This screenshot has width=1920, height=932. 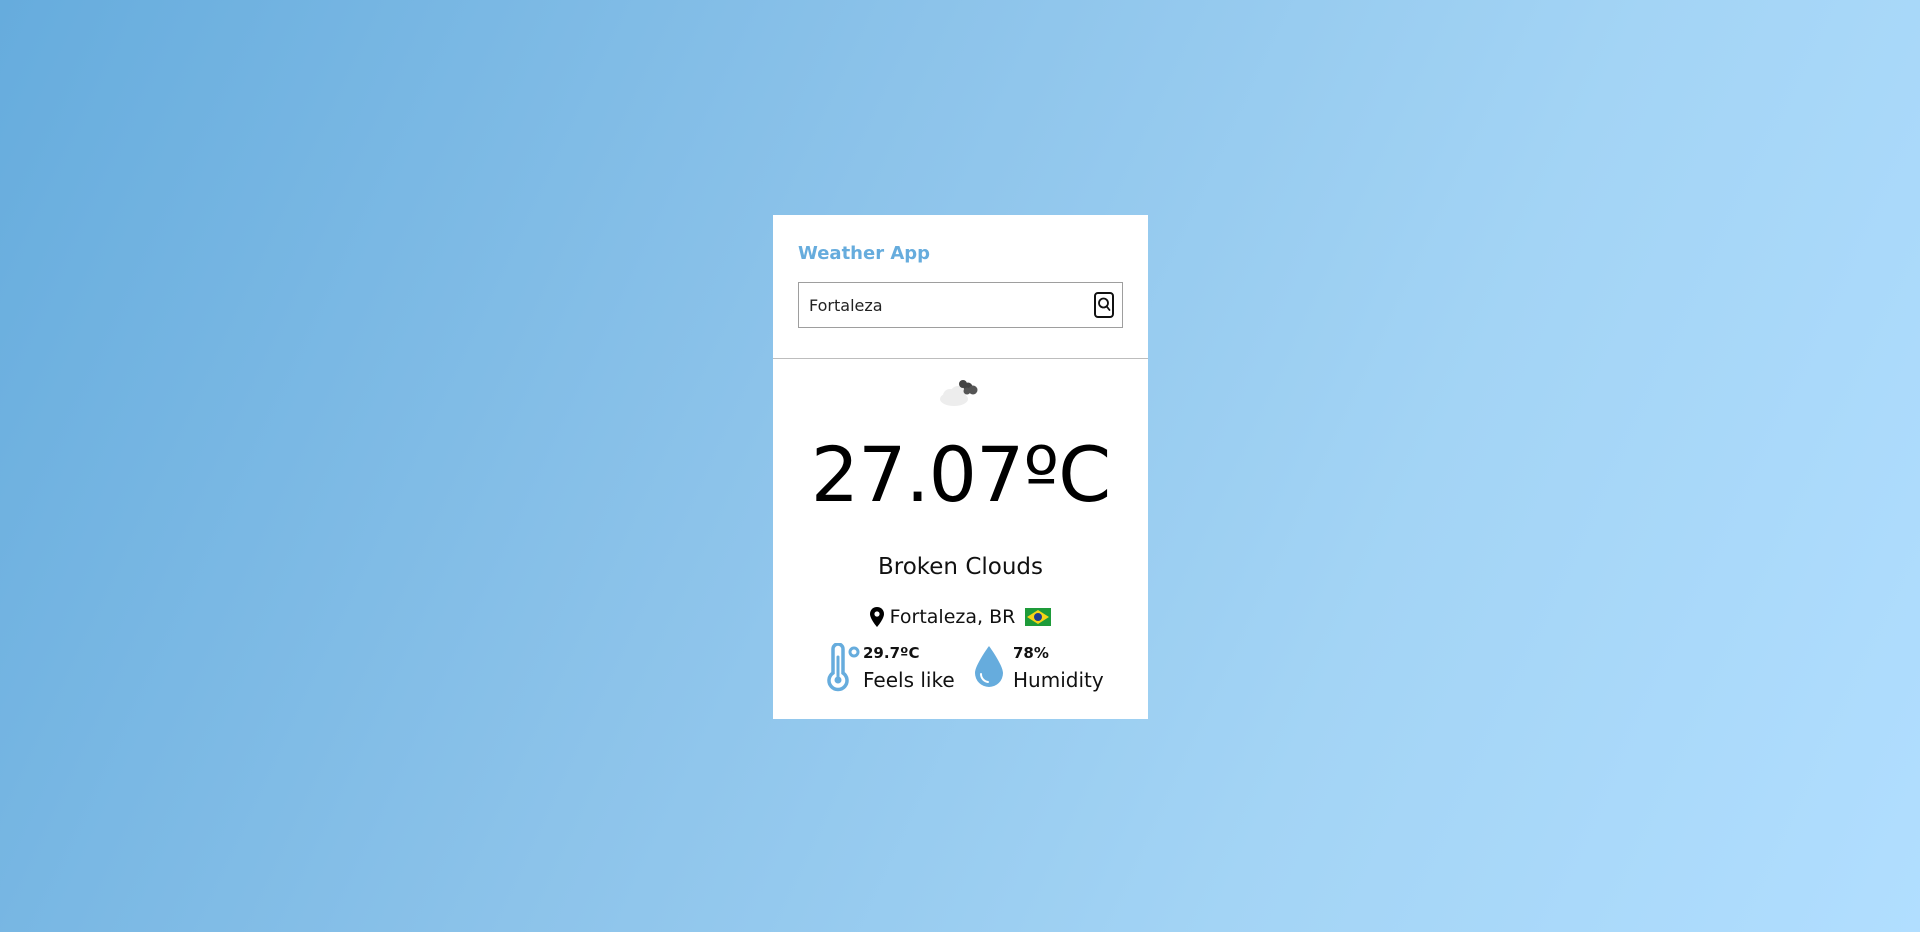 What do you see at coordinates (876, 617) in the screenshot?
I see `map-pin-icon` at bounding box center [876, 617].